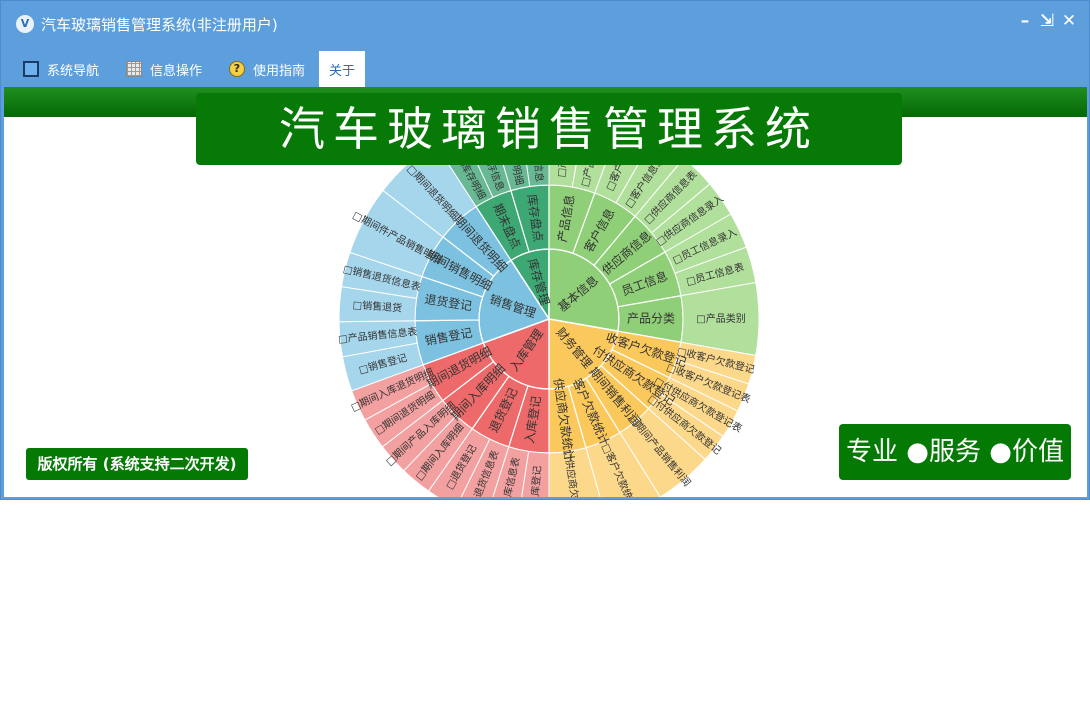 This screenshot has height=728, width=1090. What do you see at coordinates (1025, 21) in the screenshot?
I see `minimize-icon: –` at bounding box center [1025, 21].